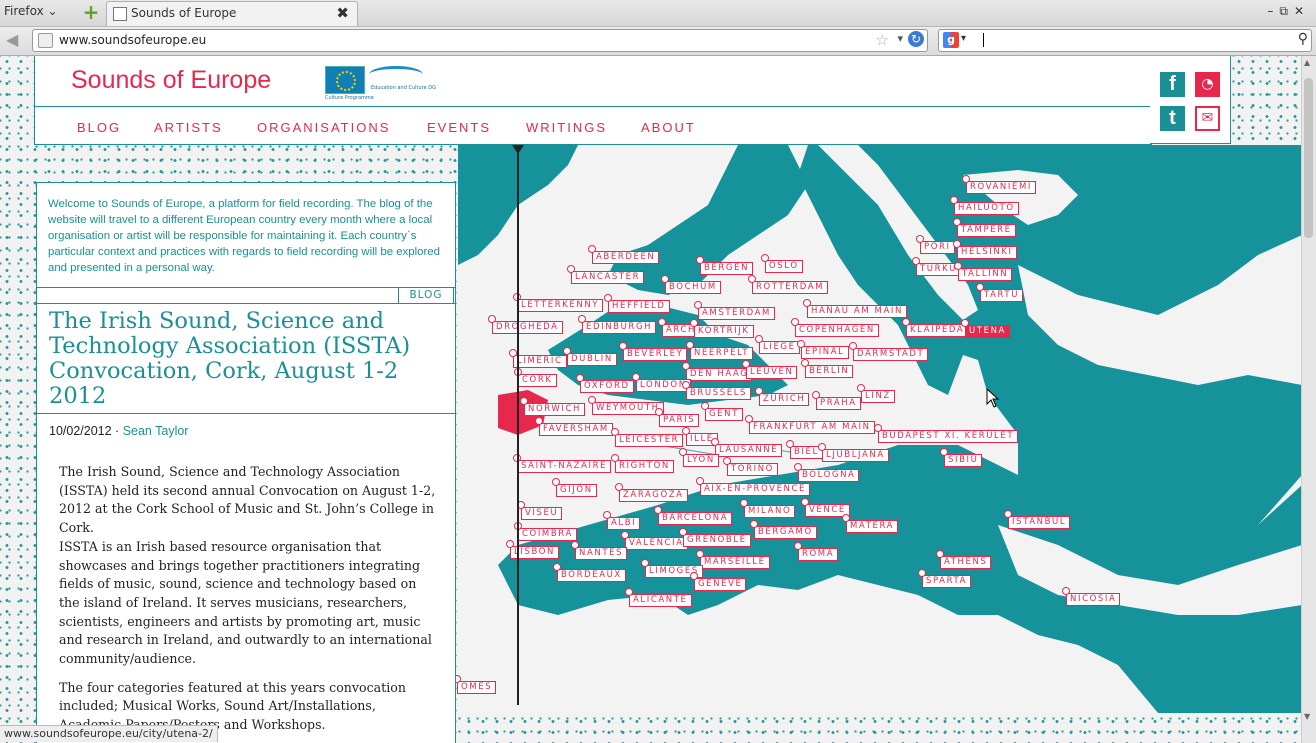 The image size is (1316, 743). Describe the element at coordinates (937, 330) in the screenshot. I see `city-label-klaip-da: KLAIPĖDA` at that location.